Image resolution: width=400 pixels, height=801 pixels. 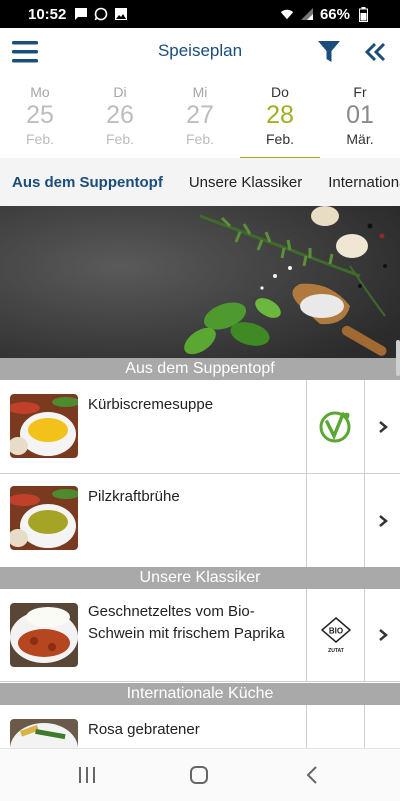 What do you see at coordinates (329, 52) in the screenshot?
I see `filter-icon` at bounding box center [329, 52].